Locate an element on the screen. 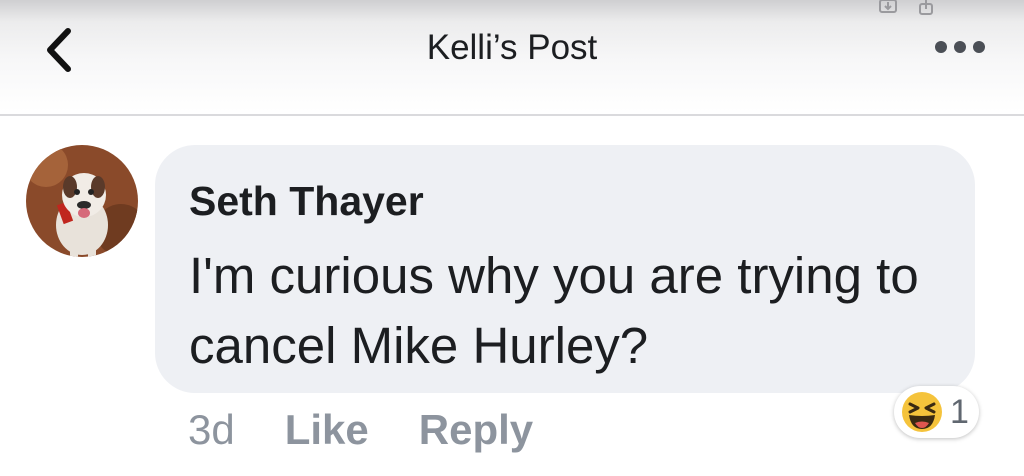 The width and height of the screenshot is (1024, 476). comment-actions: 3d Like Reply is located at coordinates (385, 430).